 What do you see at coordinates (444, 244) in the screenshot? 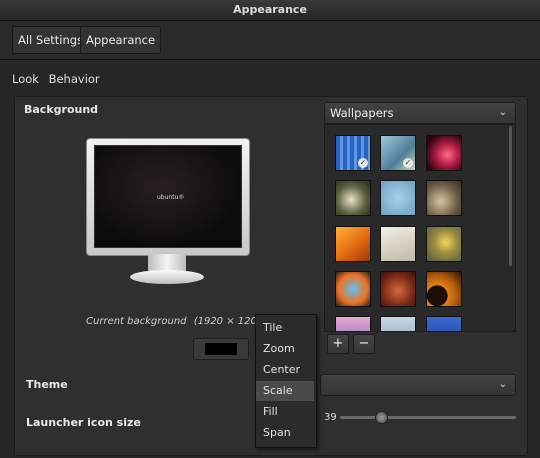
I see `wallpaper-thumb-yellow-flower` at bounding box center [444, 244].